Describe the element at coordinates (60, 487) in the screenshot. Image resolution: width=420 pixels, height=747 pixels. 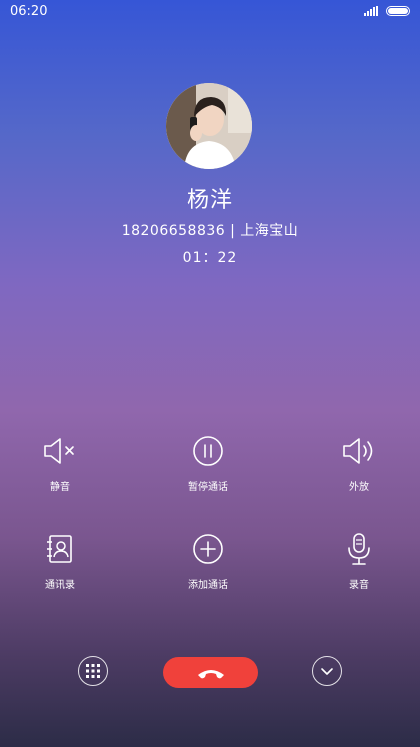
I see `mute-label: 静音` at that location.